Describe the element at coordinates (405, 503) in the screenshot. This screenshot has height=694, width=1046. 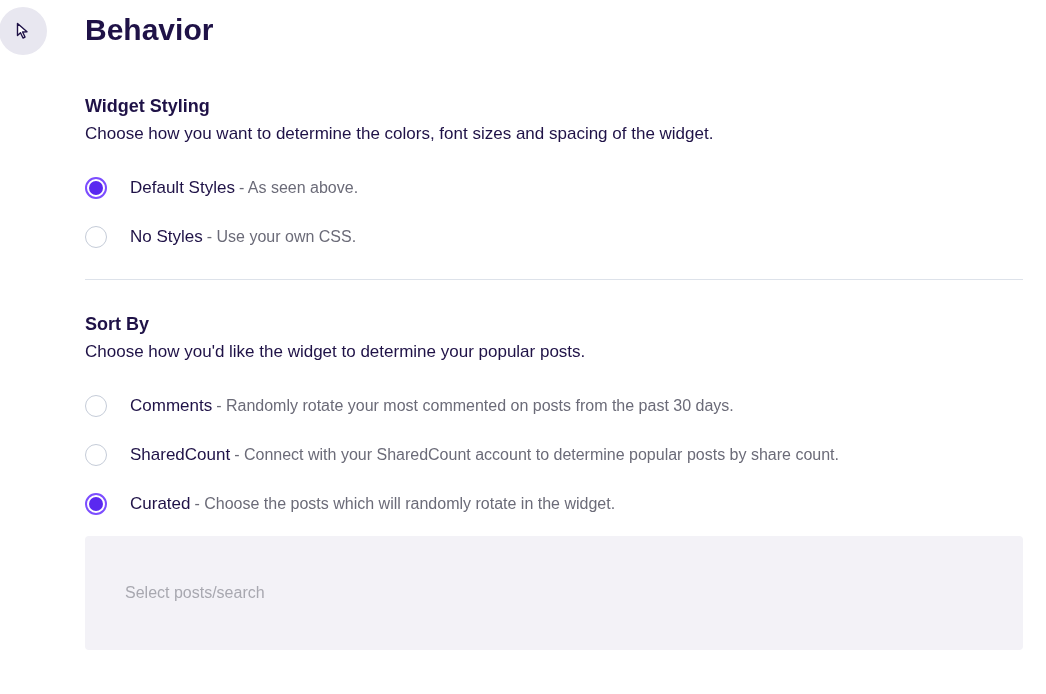
I see `option-description: - Choose the posts which will randomly rotate in the widget.` at that location.